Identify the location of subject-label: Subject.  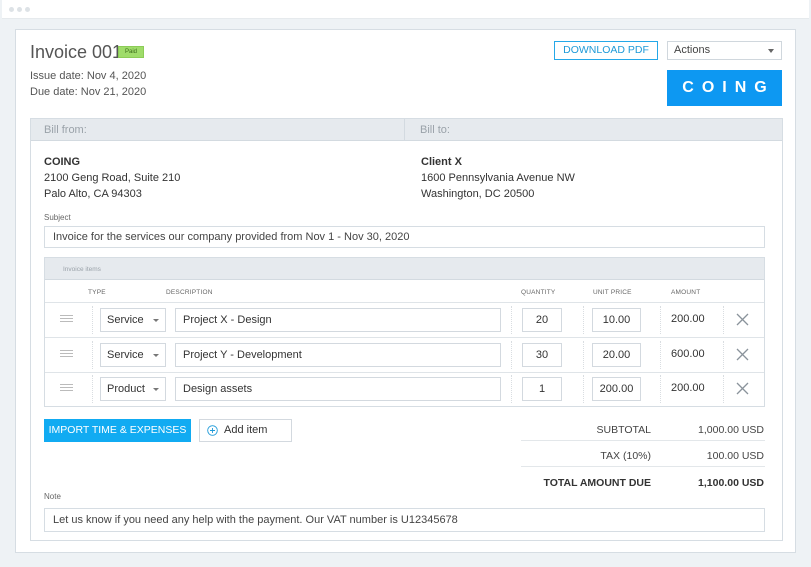
(57, 217).